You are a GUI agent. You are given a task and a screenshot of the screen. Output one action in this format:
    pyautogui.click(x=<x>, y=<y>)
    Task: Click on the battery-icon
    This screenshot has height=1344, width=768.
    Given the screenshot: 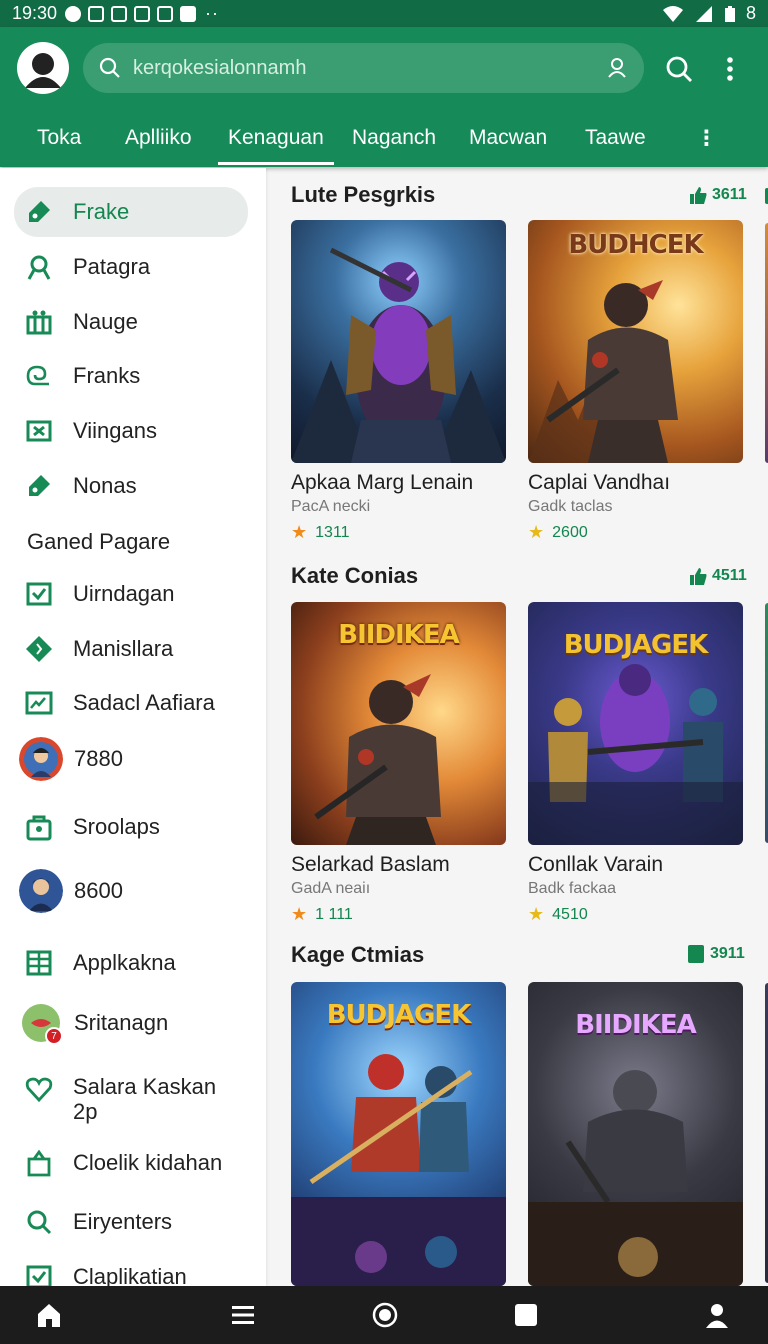 What is the action you would take?
    pyautogui.click(x=729, y=13)
    